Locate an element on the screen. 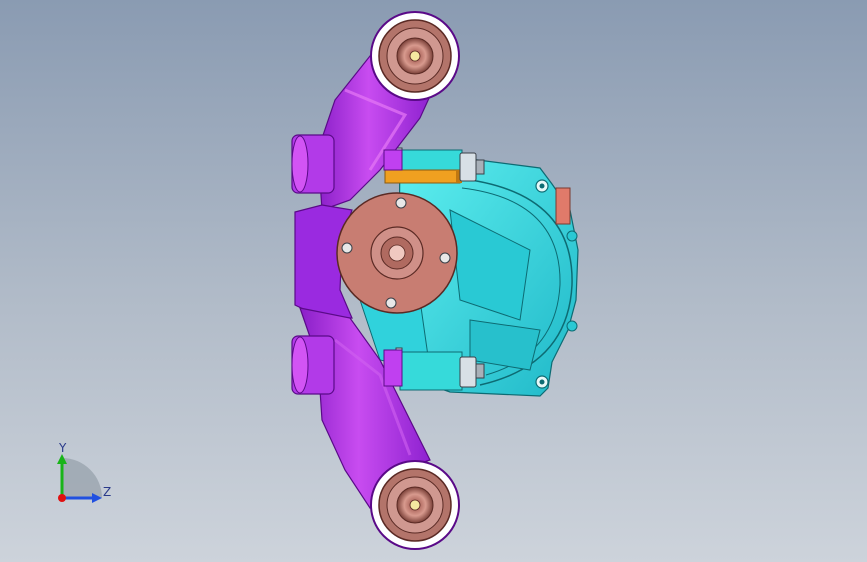 This screenshot has height=562, width=867. x-axis-dot is located at coordinates (62, 498).